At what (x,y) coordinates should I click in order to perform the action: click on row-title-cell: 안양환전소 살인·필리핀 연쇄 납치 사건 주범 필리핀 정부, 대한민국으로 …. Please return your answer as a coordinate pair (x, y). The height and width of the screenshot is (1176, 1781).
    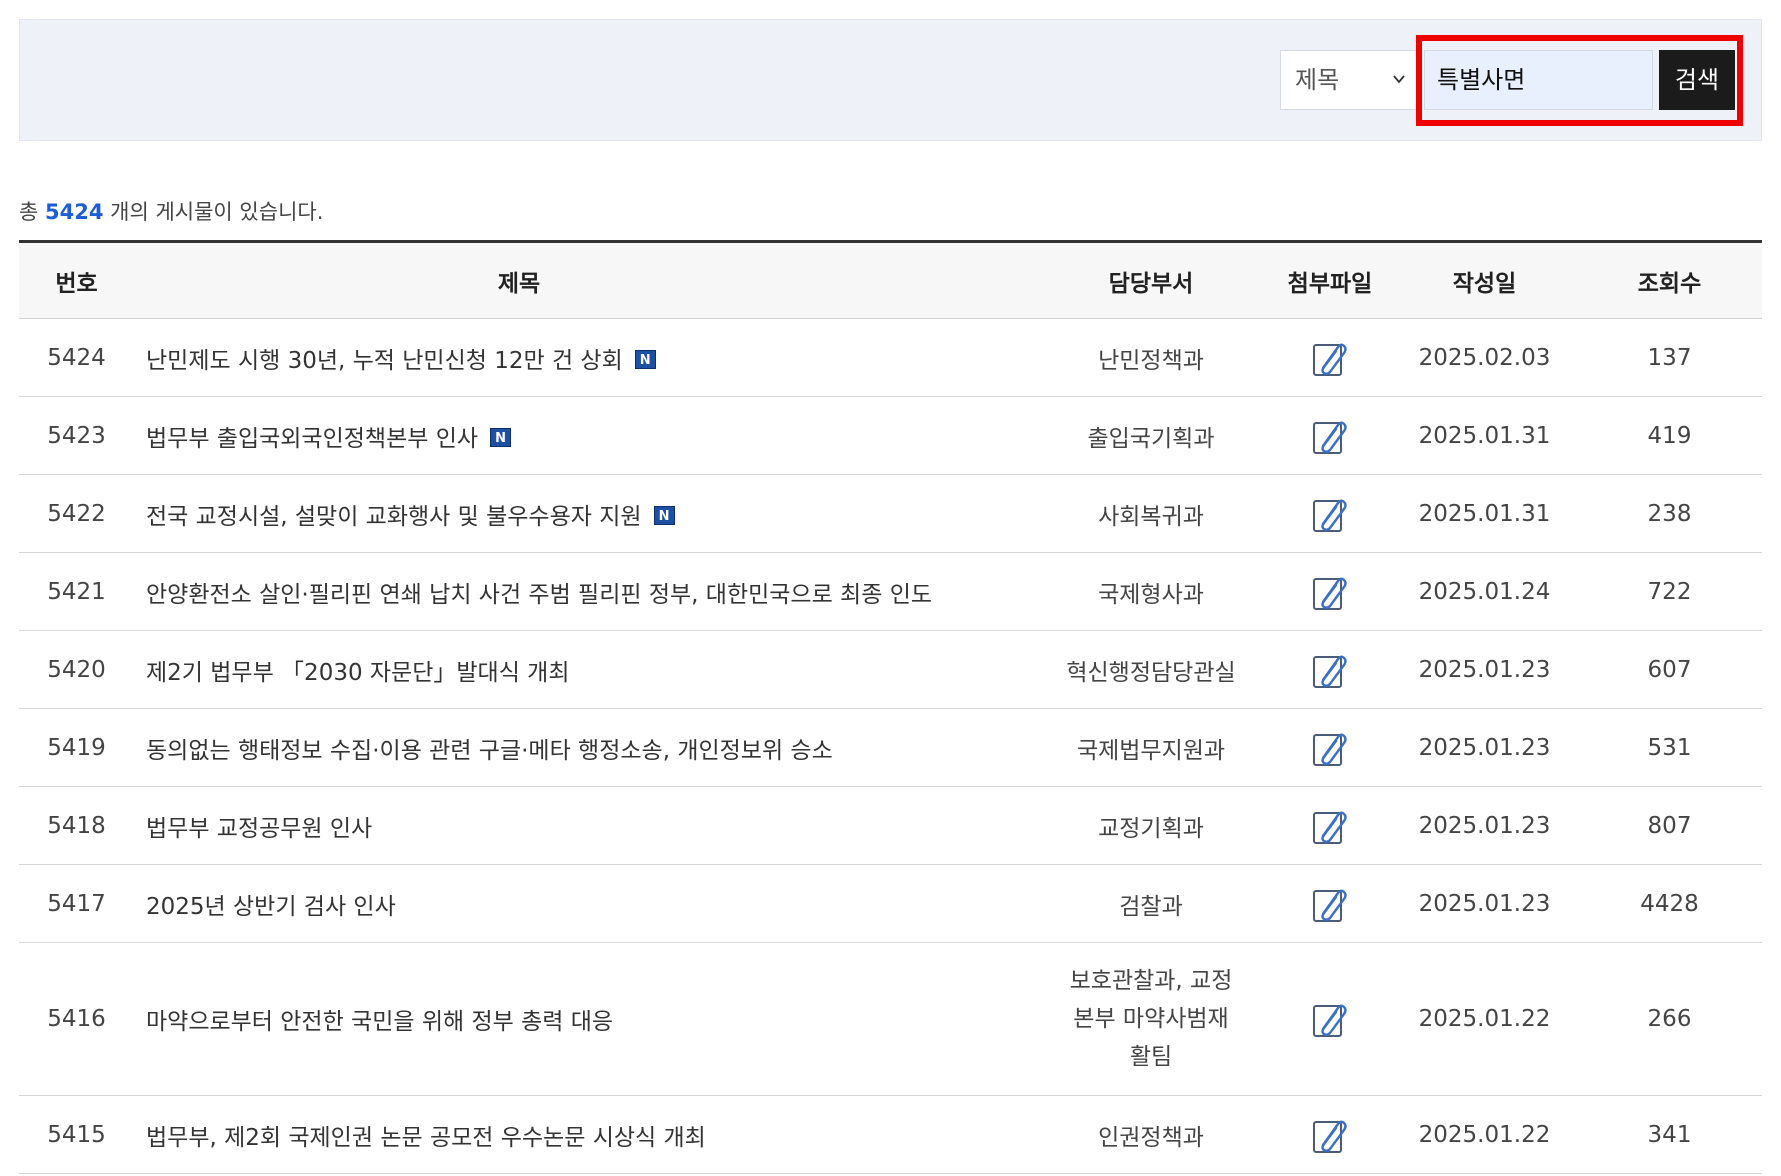
    Looking at the image, I should click on (584, 591).